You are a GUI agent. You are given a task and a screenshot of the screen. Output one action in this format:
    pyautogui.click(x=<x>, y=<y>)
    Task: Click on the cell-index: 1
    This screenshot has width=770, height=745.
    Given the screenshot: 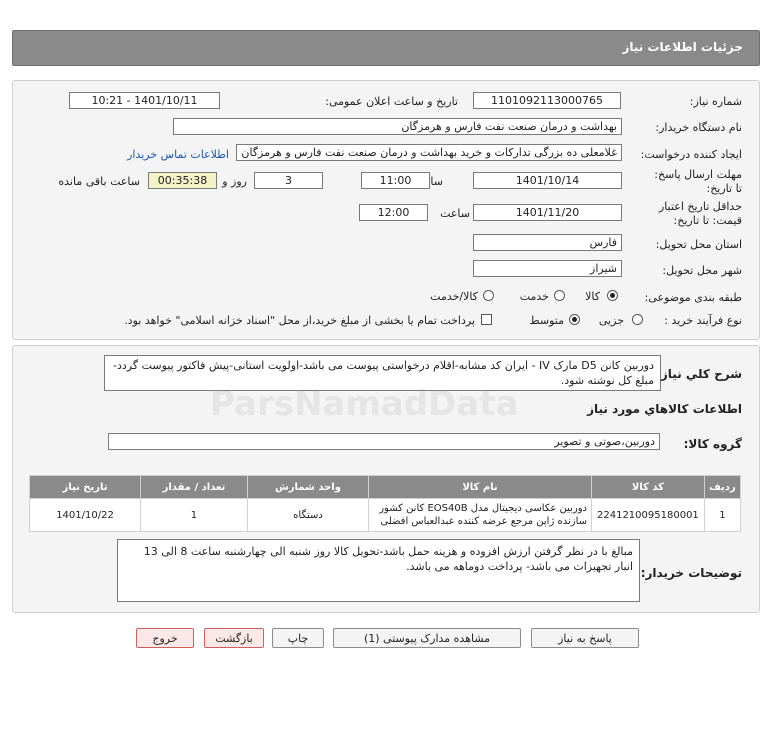 What is the action you would take?
    pyautogui.click(x=722, y=515)
    